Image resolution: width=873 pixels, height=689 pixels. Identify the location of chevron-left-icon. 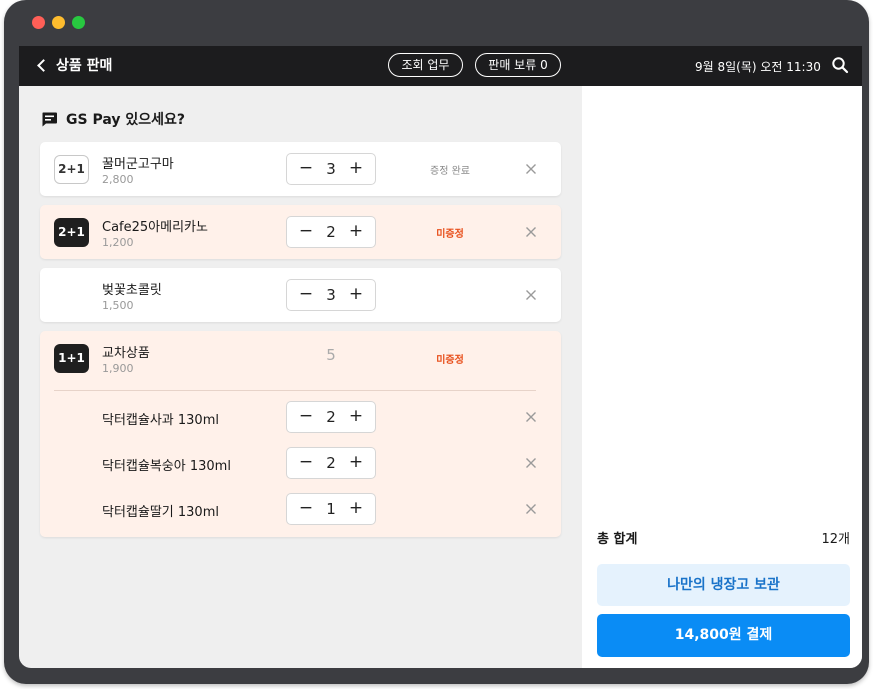
(43, 65).